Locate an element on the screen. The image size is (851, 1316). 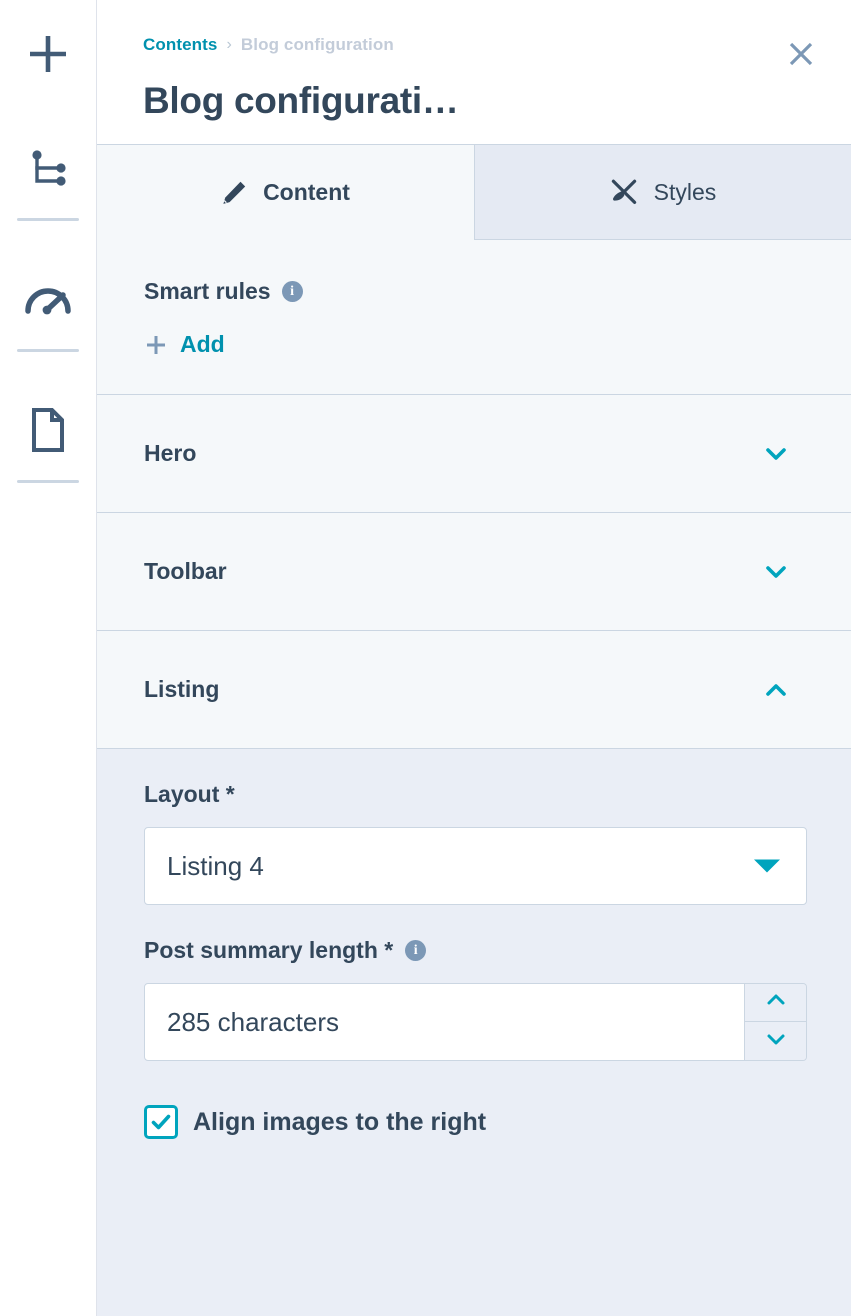
breadcrumb: Contents › Blog configuration is located at coordinates (497, 45).